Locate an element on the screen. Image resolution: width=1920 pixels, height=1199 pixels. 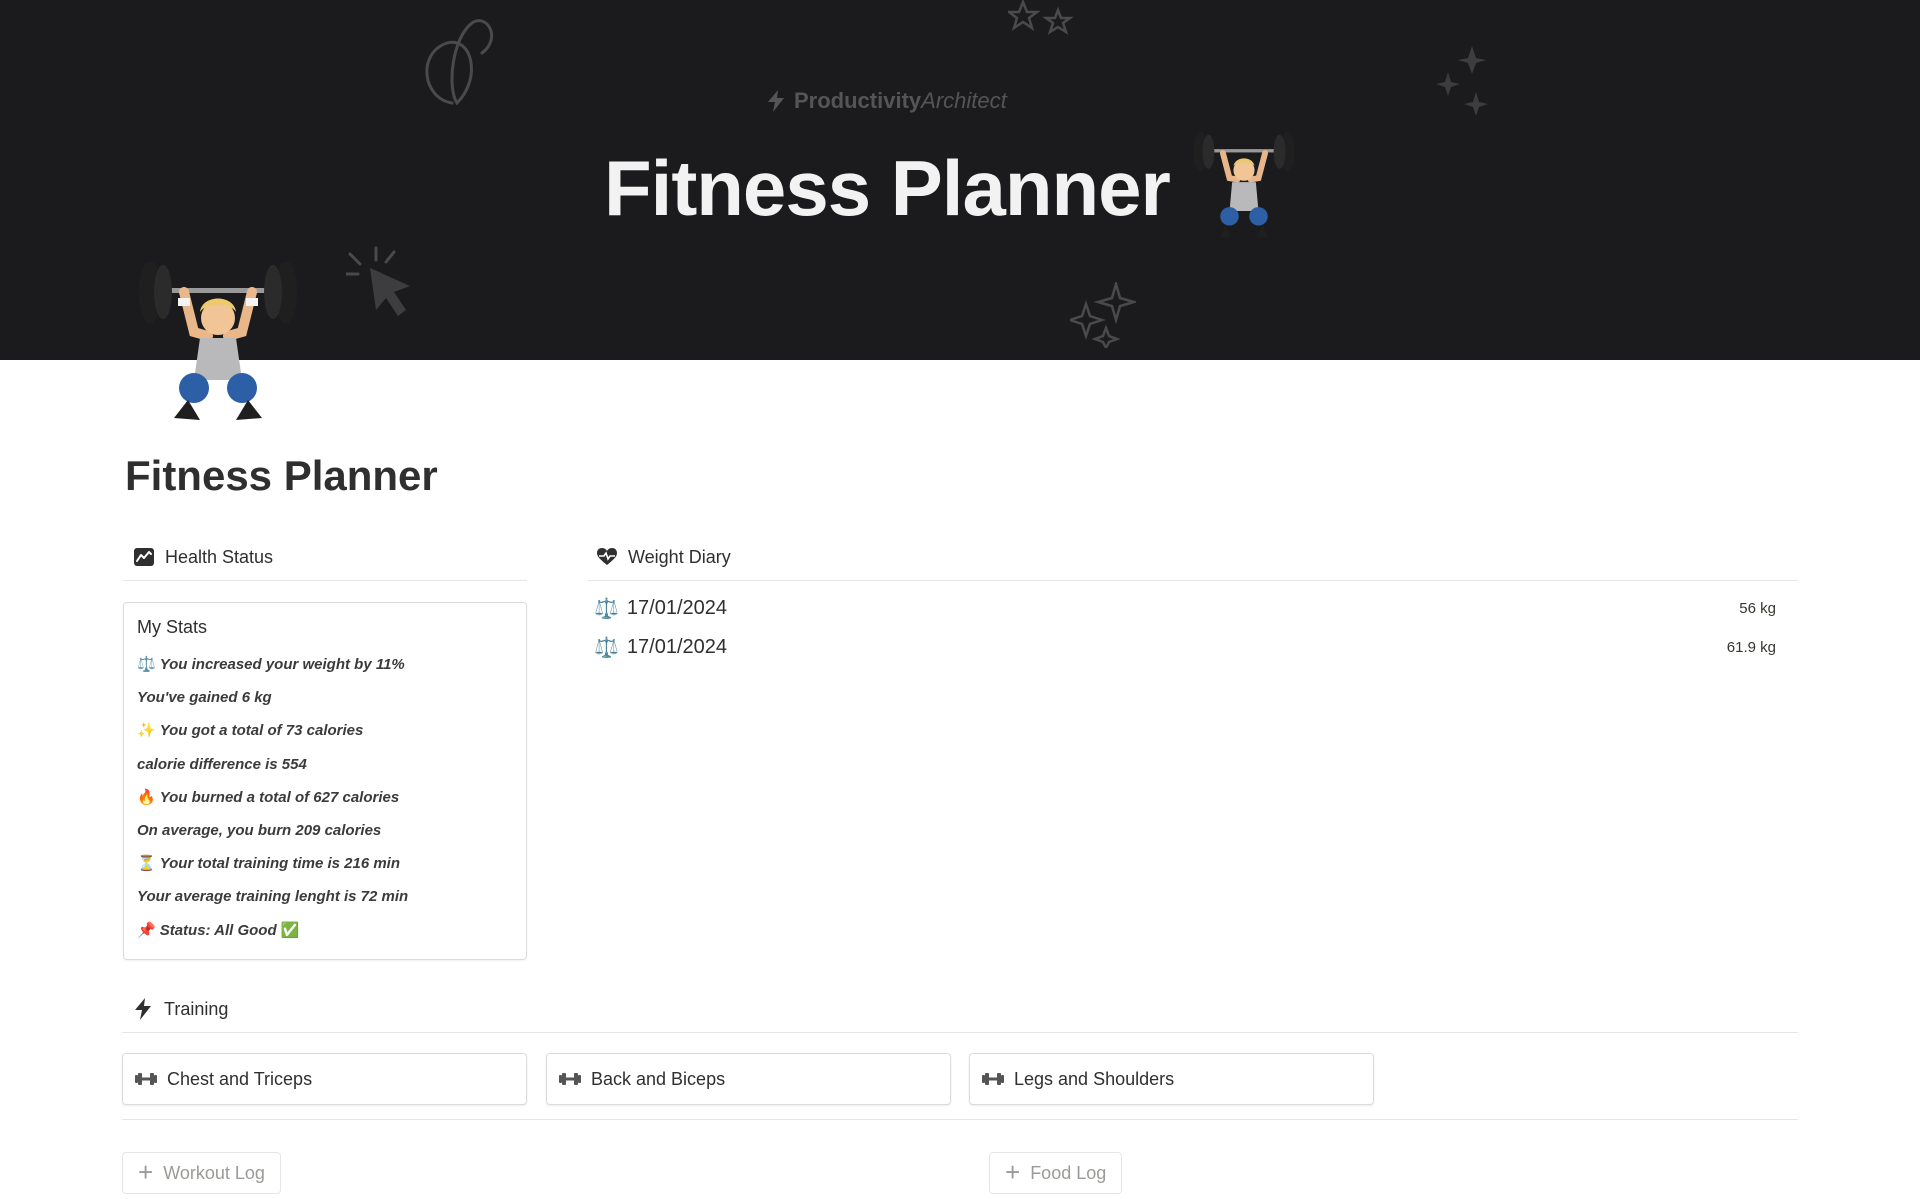
heart-pulse-icon is located at coordinates (607, 557).